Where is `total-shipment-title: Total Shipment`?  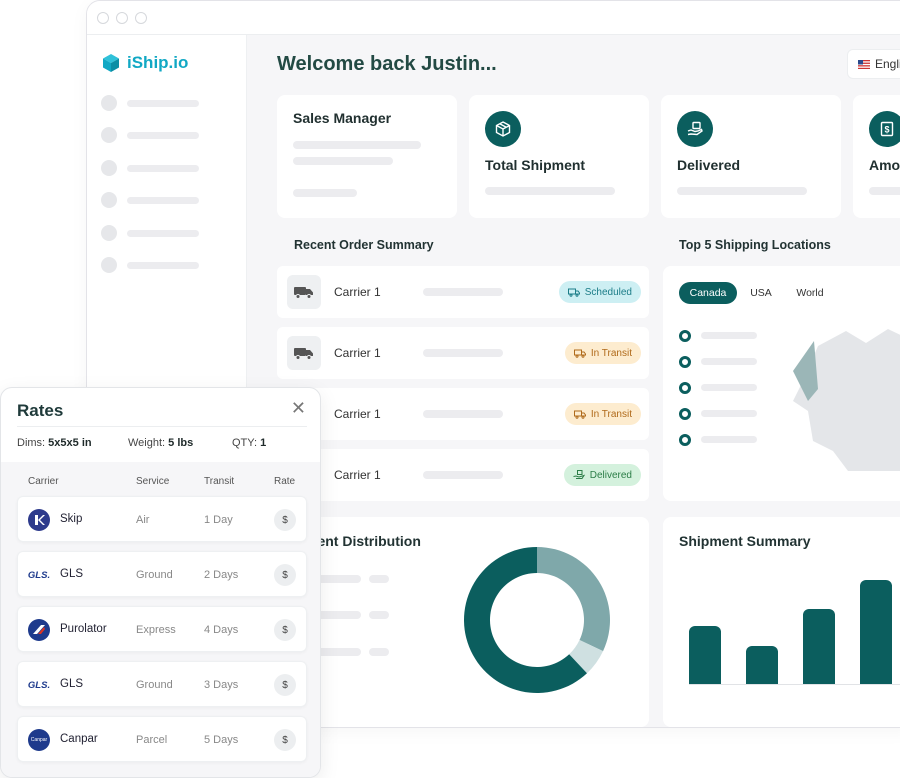
total-shipment-title: Total Shipment is located at coordinates (535, 165).